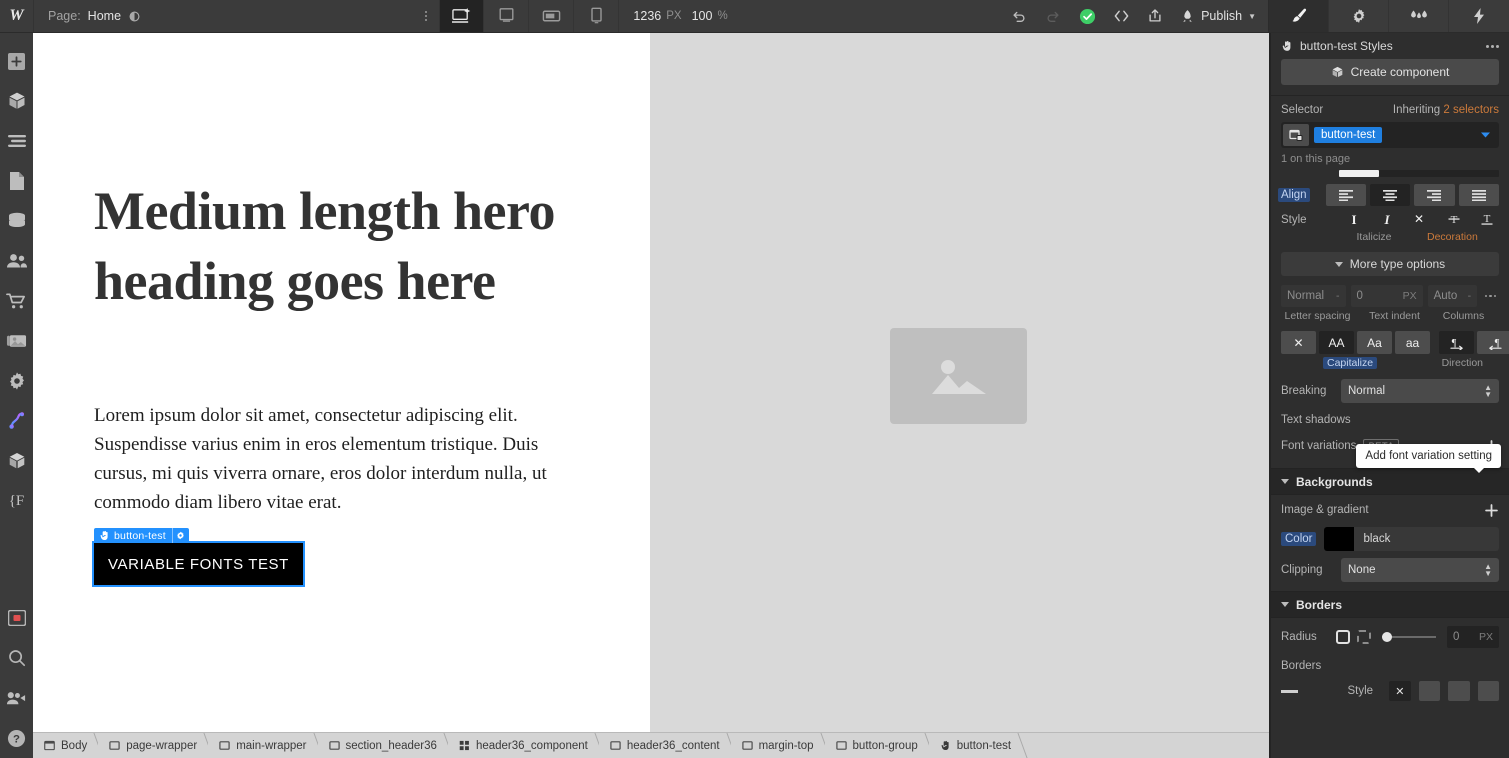  What do you see at coordinates (134, 16) in the screenshot?
I see `eye-icon` at bounding box center [134, 16].